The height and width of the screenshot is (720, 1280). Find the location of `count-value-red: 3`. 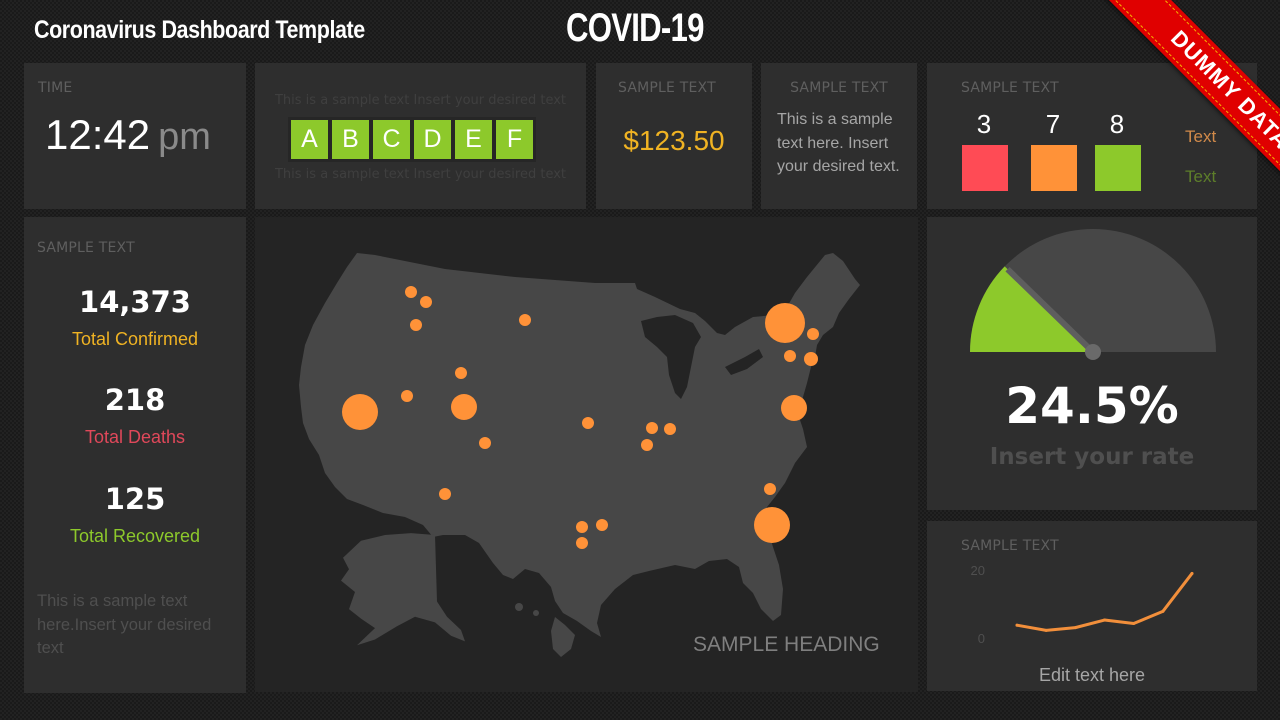

count-value-red: 3 is located at coordinates (984, 124).